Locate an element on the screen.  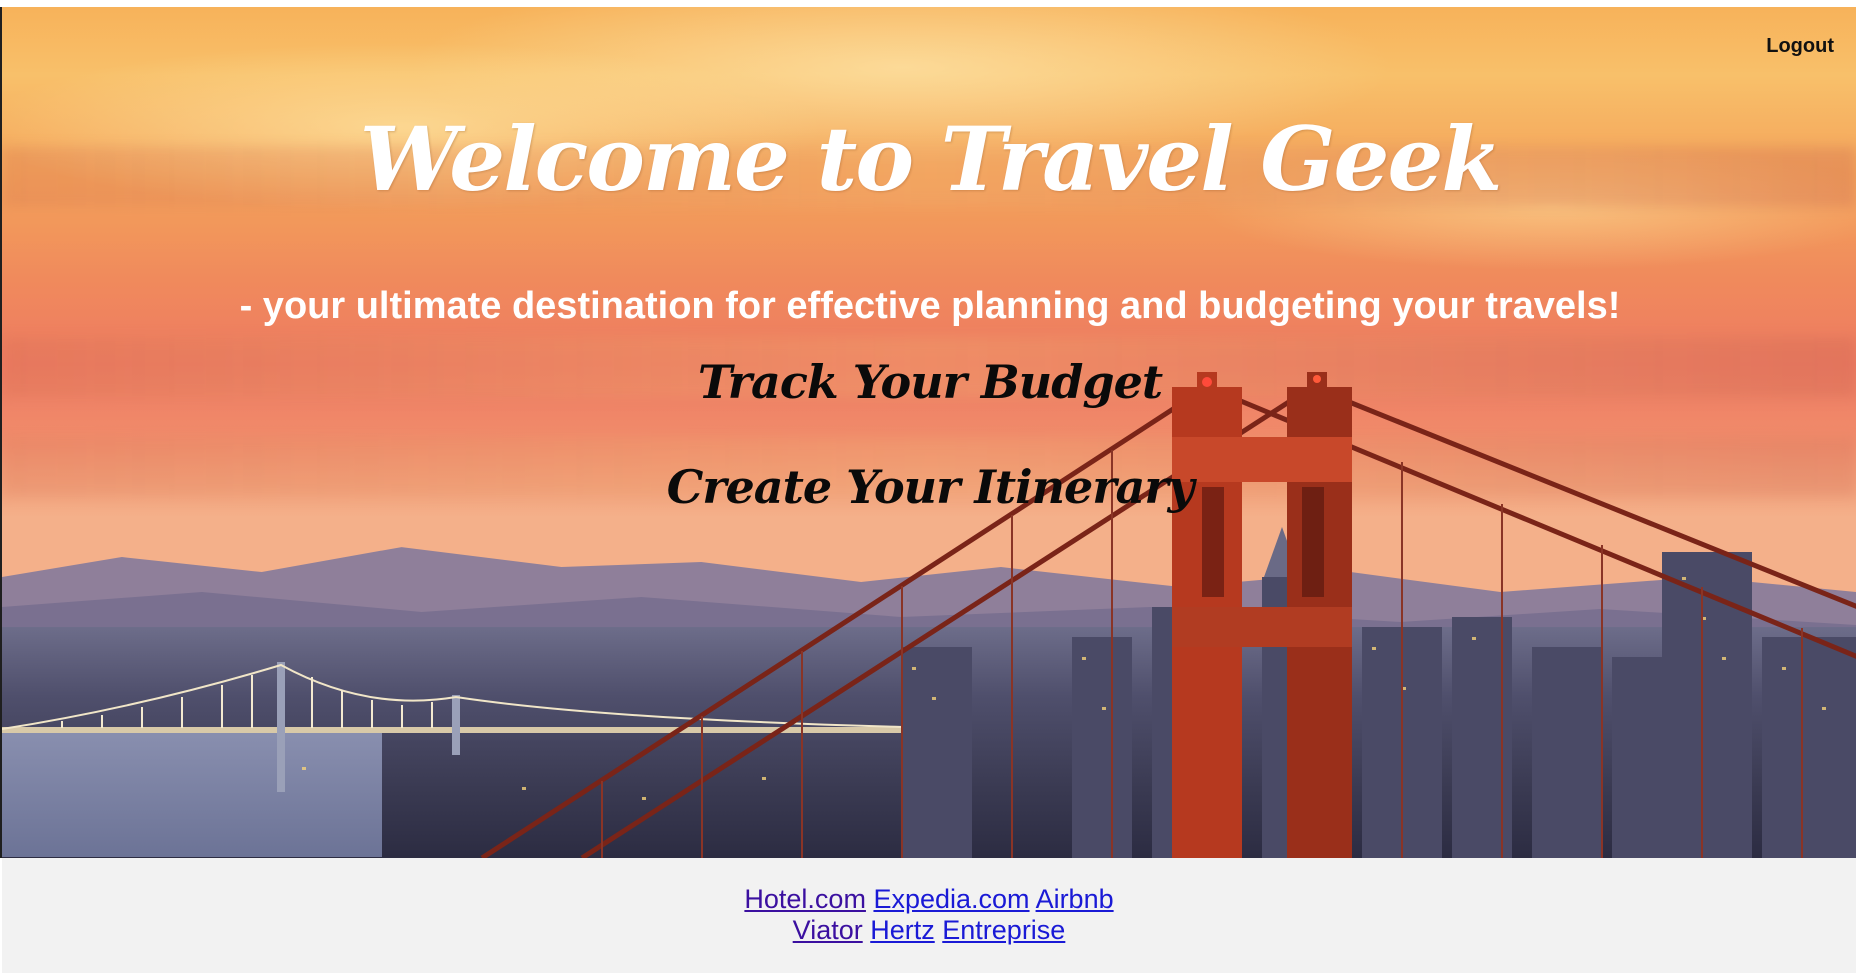
hotel-com-link: Hotel.com is located at coordinates (805, 899).